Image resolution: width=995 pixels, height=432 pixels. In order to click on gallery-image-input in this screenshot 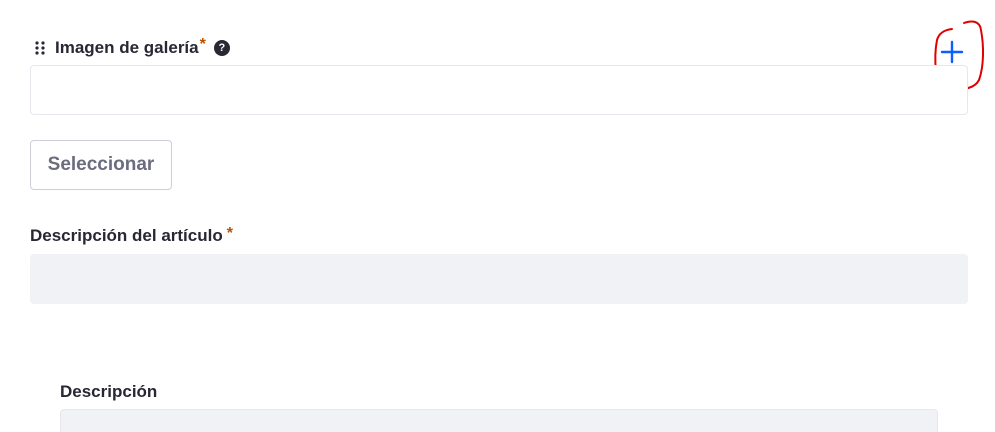, I will do `click(499, 90)`.